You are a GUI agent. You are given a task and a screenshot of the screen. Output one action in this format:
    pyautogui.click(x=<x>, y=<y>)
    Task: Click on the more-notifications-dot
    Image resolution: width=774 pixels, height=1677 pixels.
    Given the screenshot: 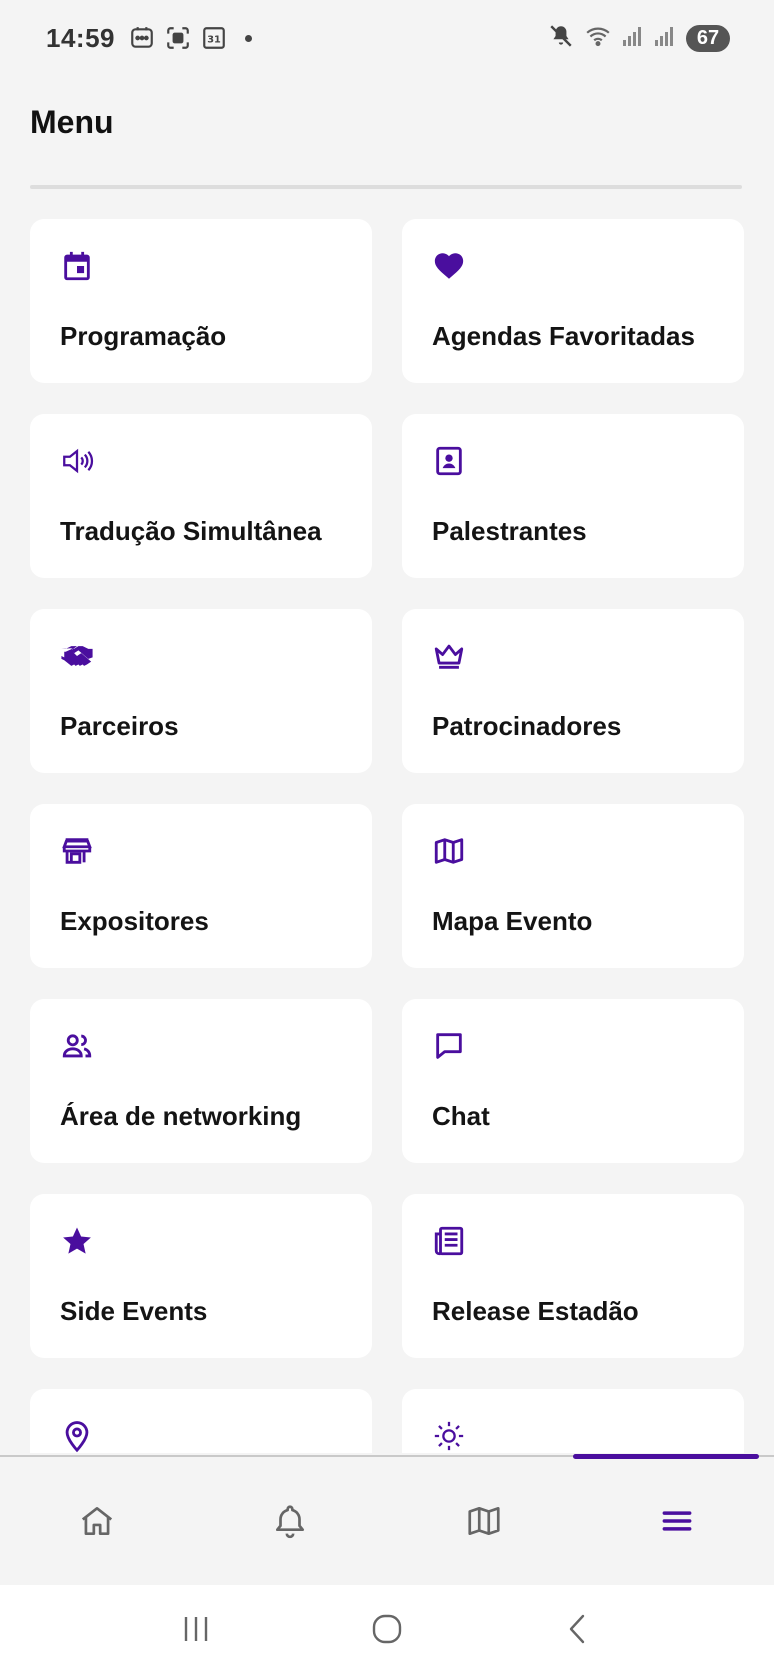 What is the action you would take?
    pyautogui.click(x=248, y=38)
    